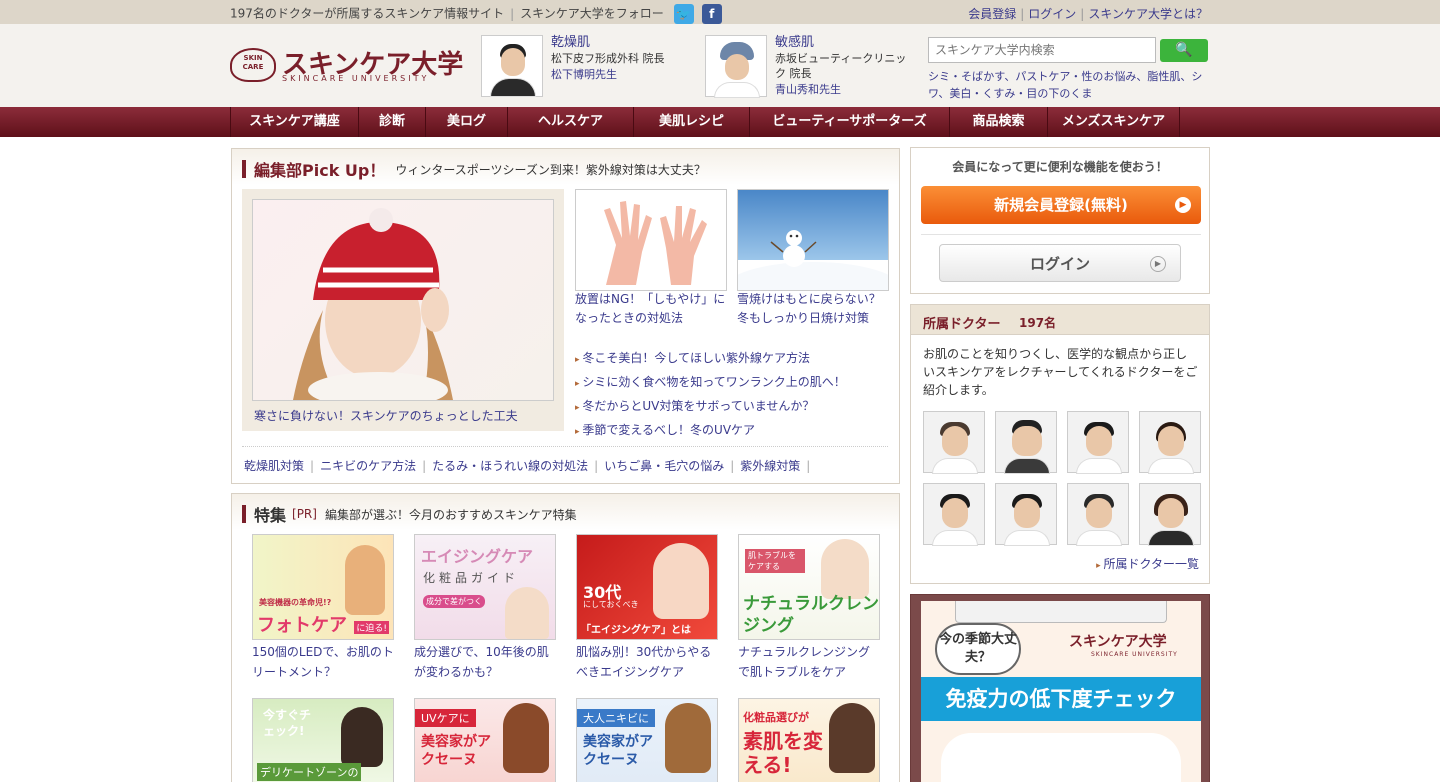  I want to click on thumb-hands-caption: 放置はNG！「しもやけ」になったときの対処法, so click(651, 309).